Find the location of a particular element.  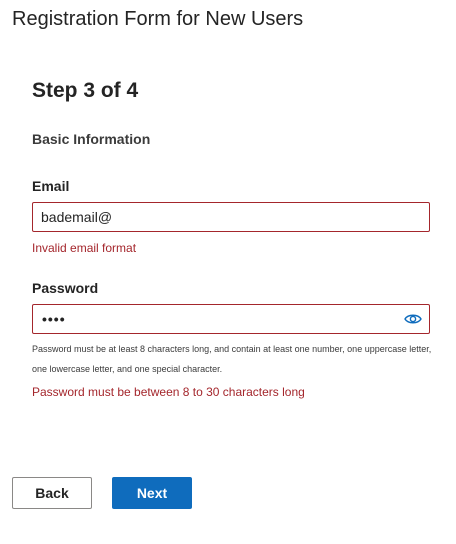

eye-icon is located at coordinates (413, 319).